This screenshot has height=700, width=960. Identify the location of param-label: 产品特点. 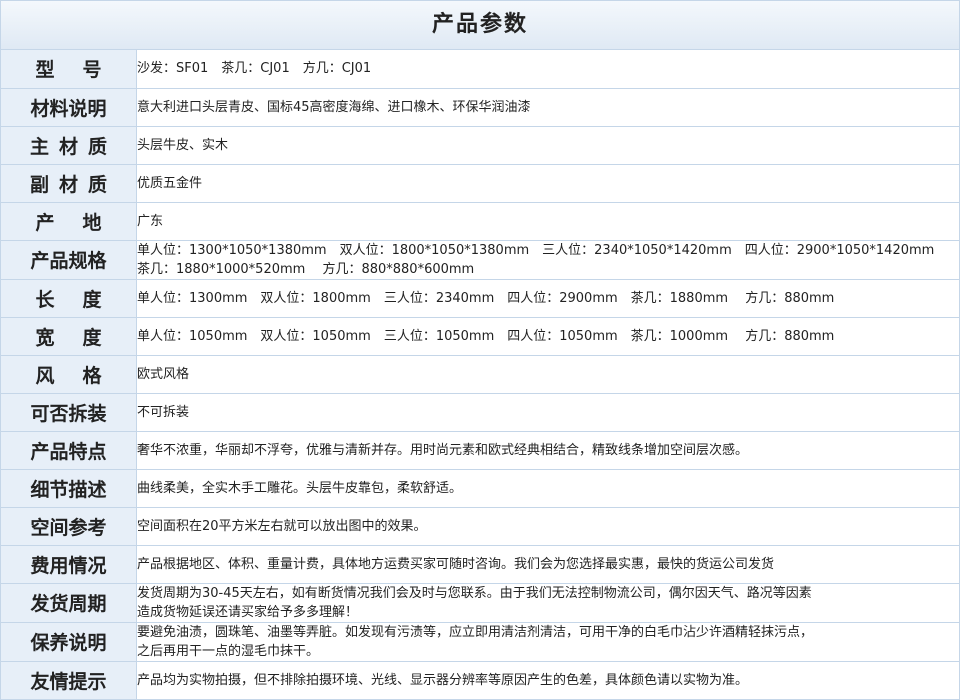
(69, 450).